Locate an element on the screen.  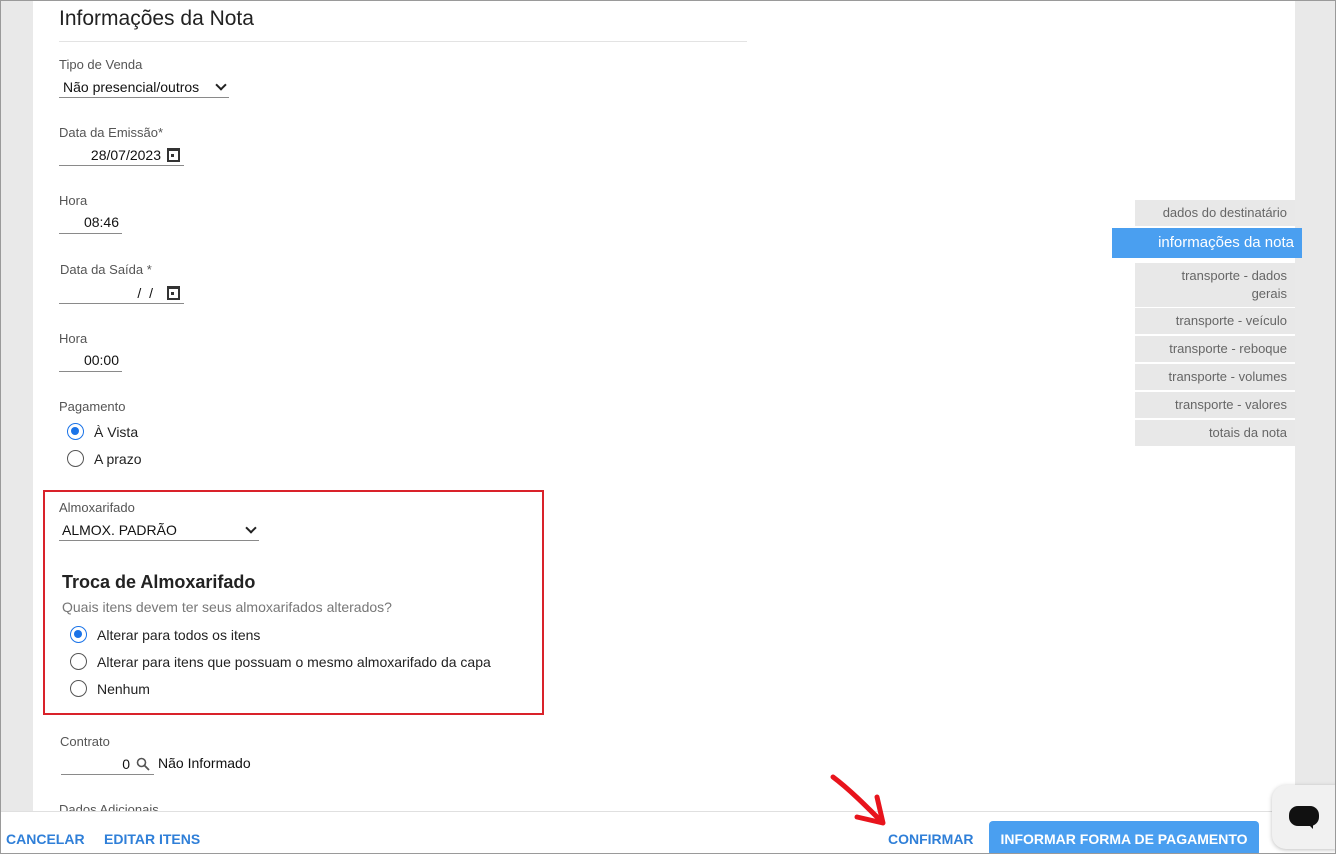
radio-label: Alterar para todos os itens is located at coordinates (179, 634).